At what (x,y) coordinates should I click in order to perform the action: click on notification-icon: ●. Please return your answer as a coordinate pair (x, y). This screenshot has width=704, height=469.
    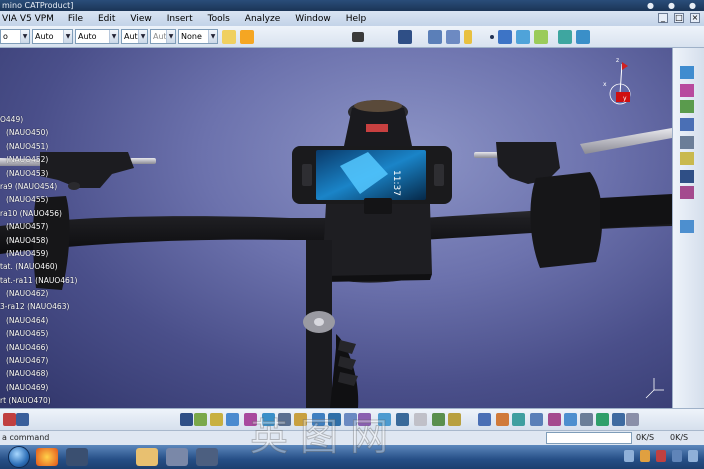
    Looking at the image, I should click on (671, 5).